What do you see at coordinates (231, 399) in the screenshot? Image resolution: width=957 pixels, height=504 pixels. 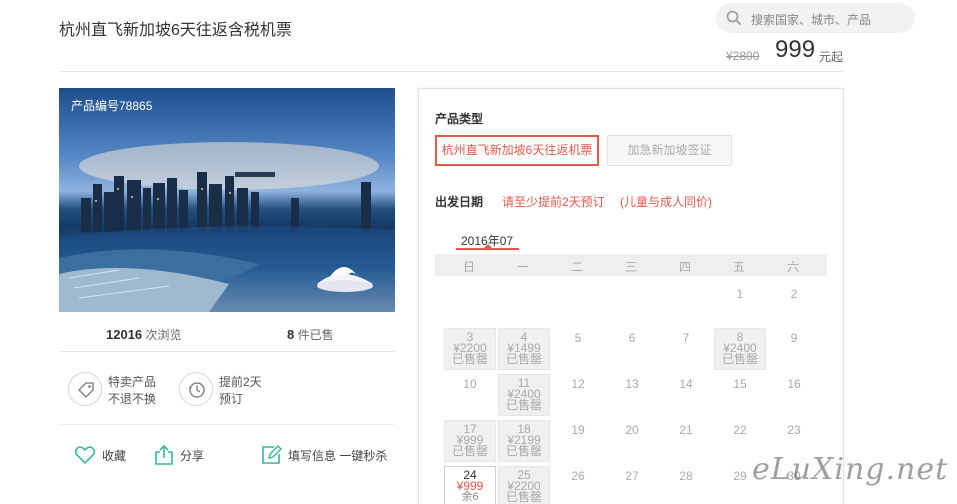 I see `badge-line2: 预订` at bounding box center [231, 399].